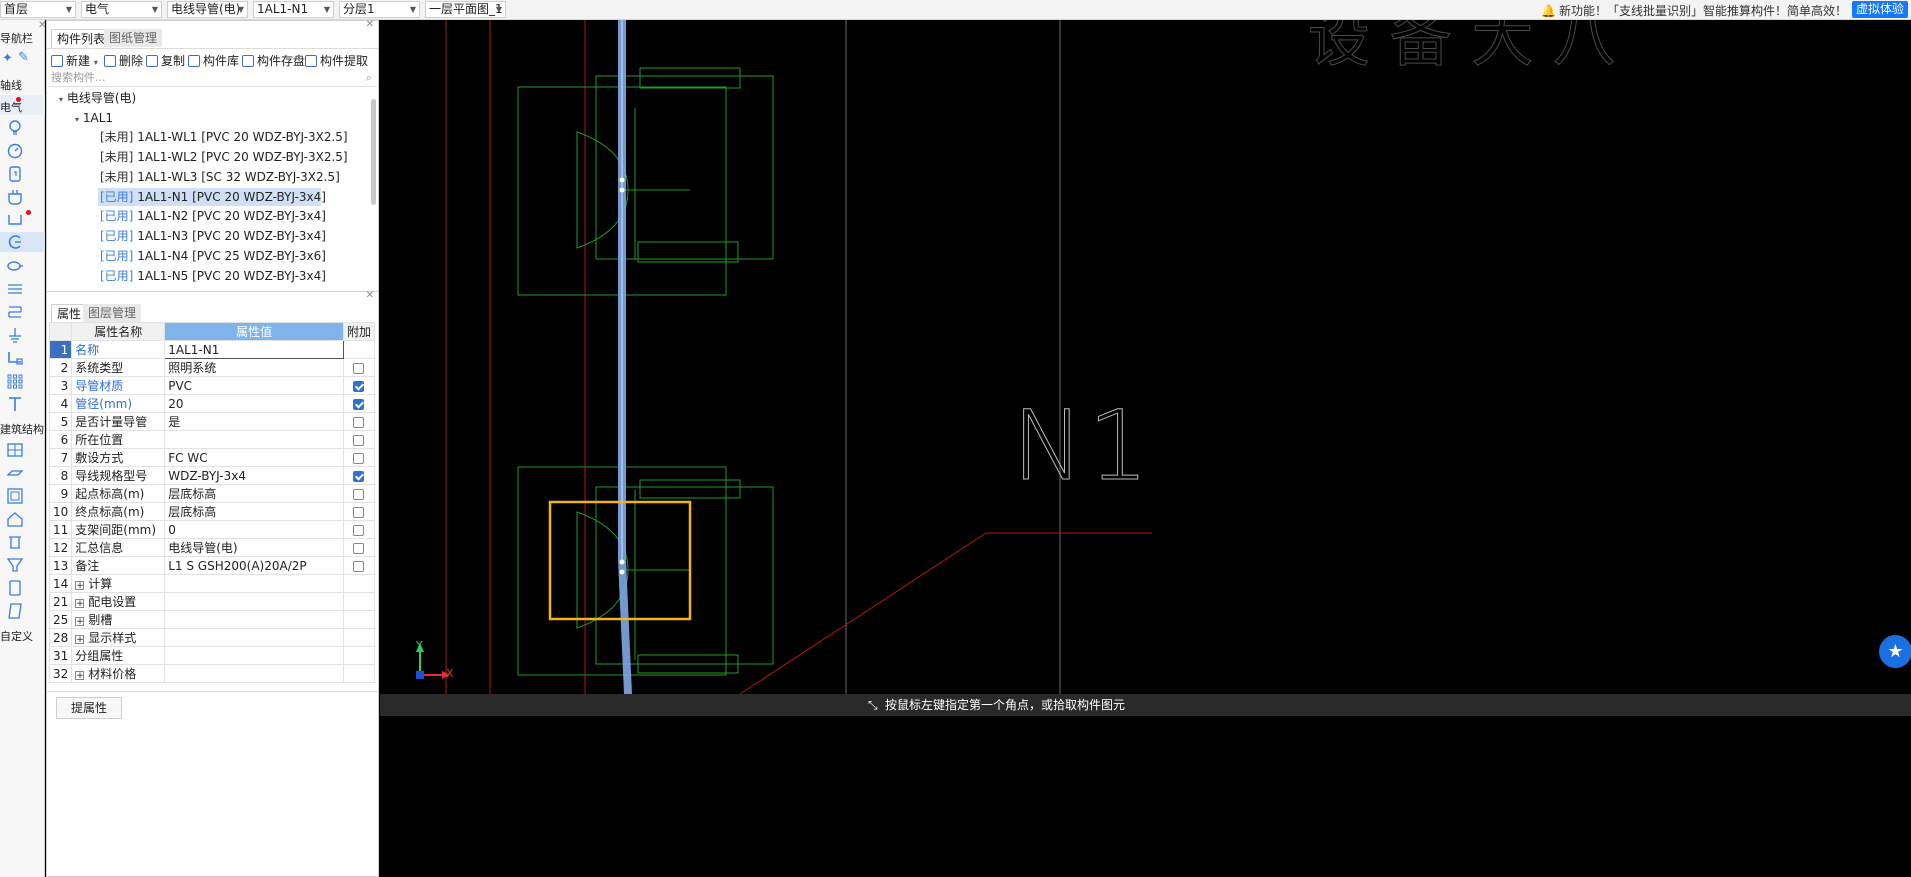  Describe the element at coordinates (336, 60) in the screenshot. I see `extract-button: 构件提取` at that location.